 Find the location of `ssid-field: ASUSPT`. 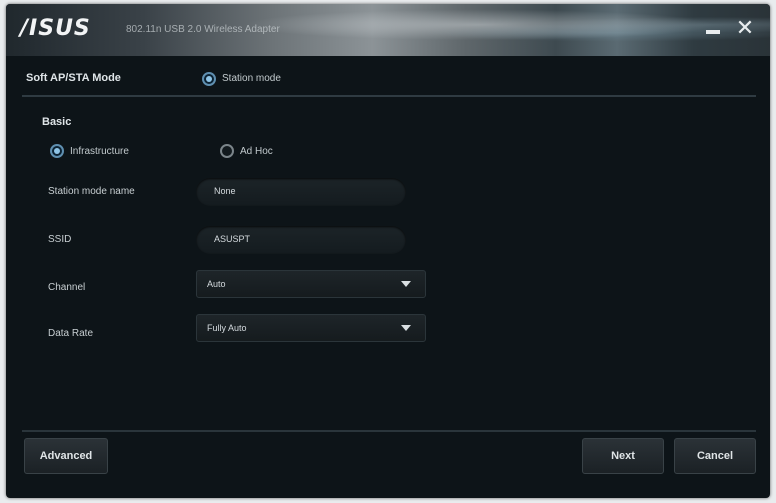

ssid-field: ASUSPT is located at coordinates (301, 240).